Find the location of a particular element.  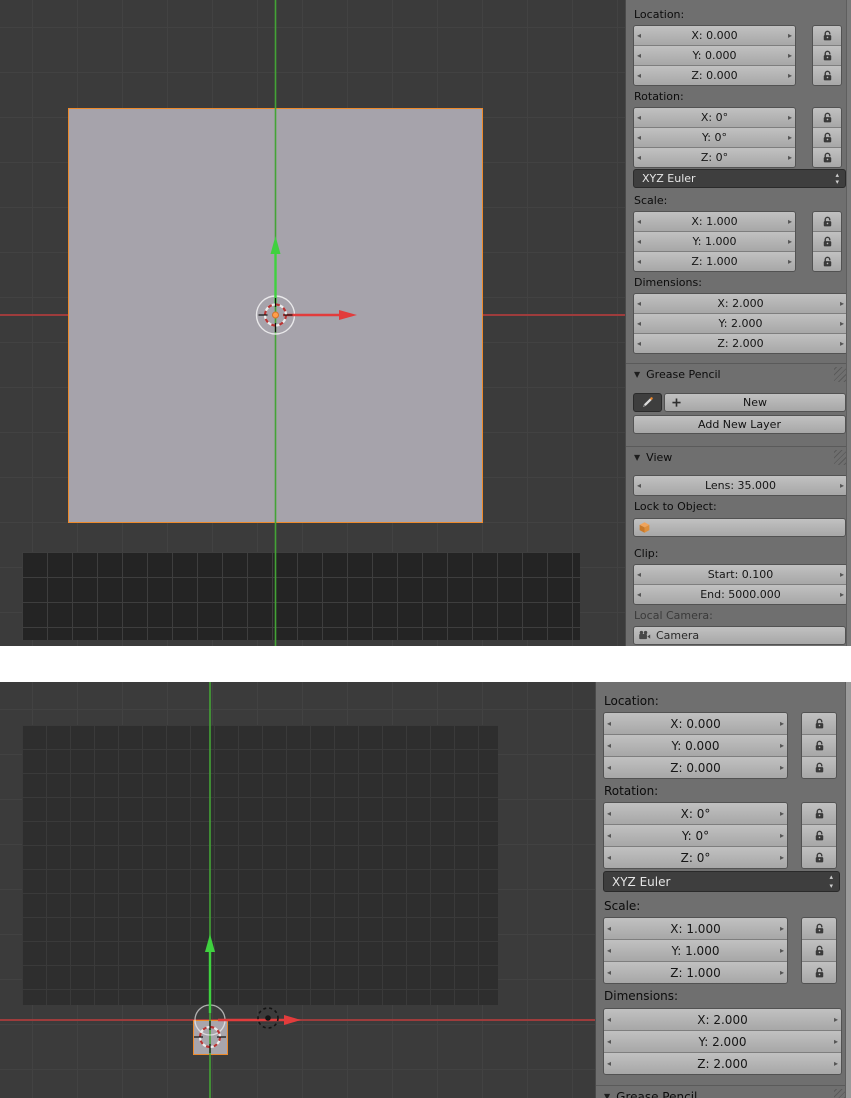

viewport-overlay is located at coordinates (247, 890).